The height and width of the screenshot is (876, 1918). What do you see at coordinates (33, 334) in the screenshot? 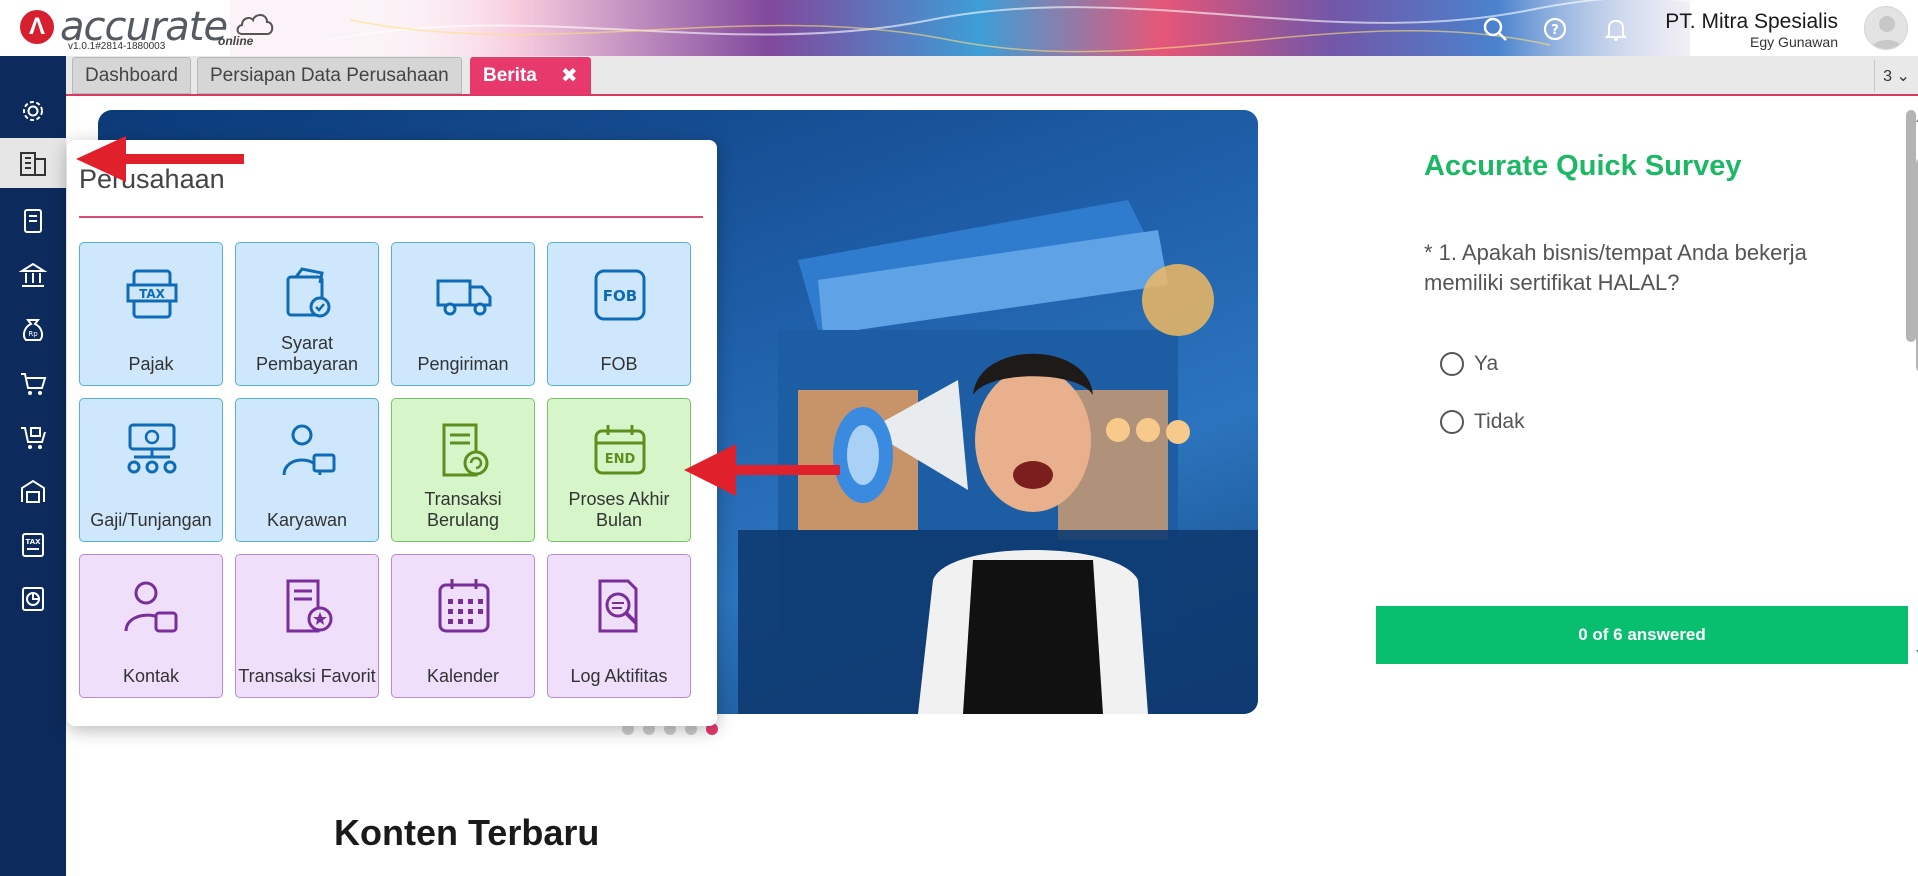
I see `svg-text: Rp` at bounding box center [33, 334].